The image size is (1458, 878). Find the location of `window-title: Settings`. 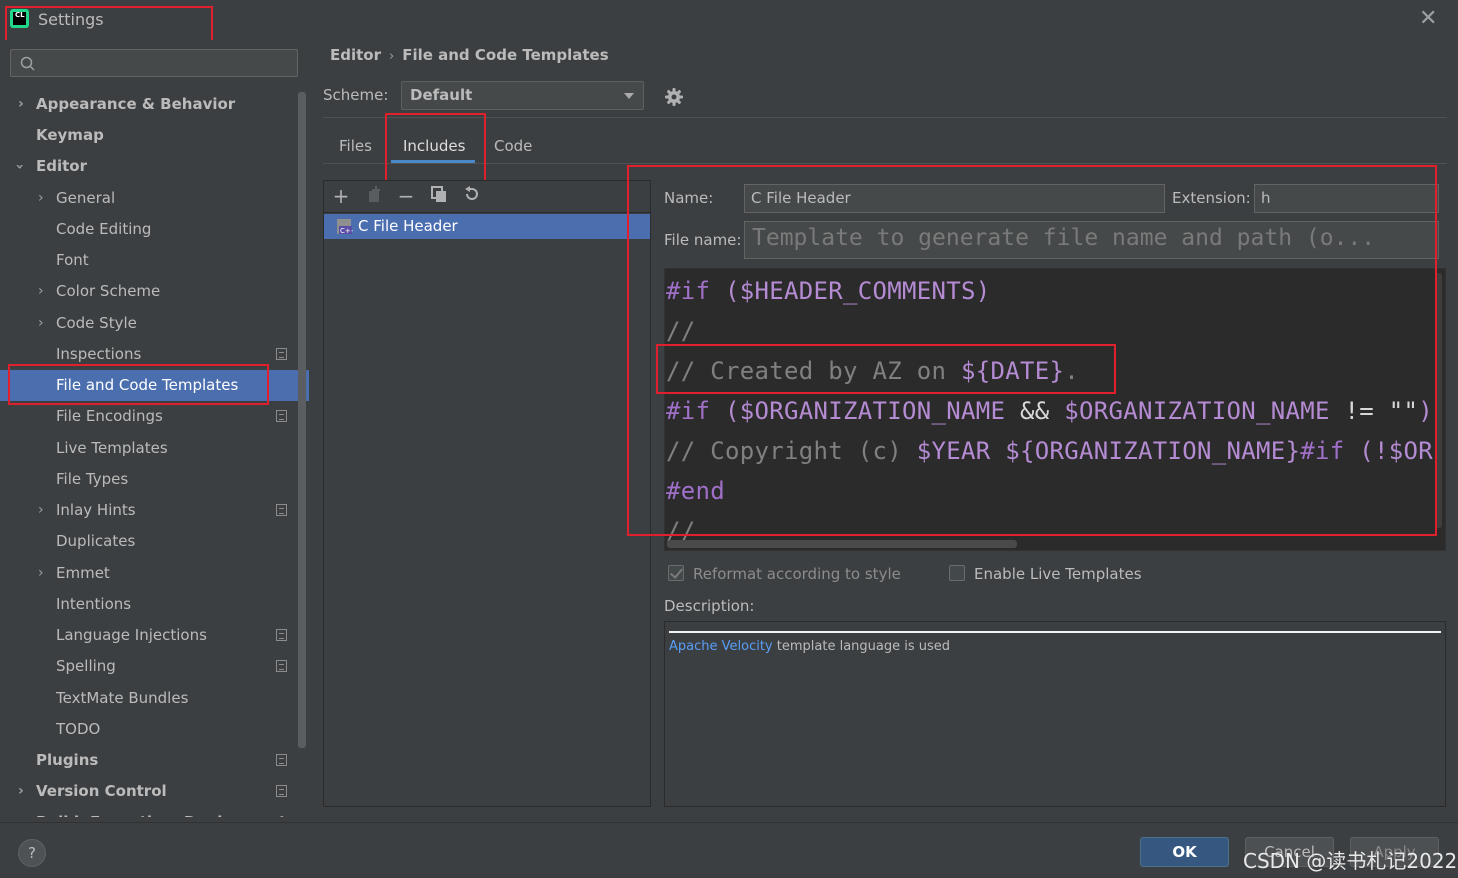

window-title: Settings is located at coordinates (71, 19).